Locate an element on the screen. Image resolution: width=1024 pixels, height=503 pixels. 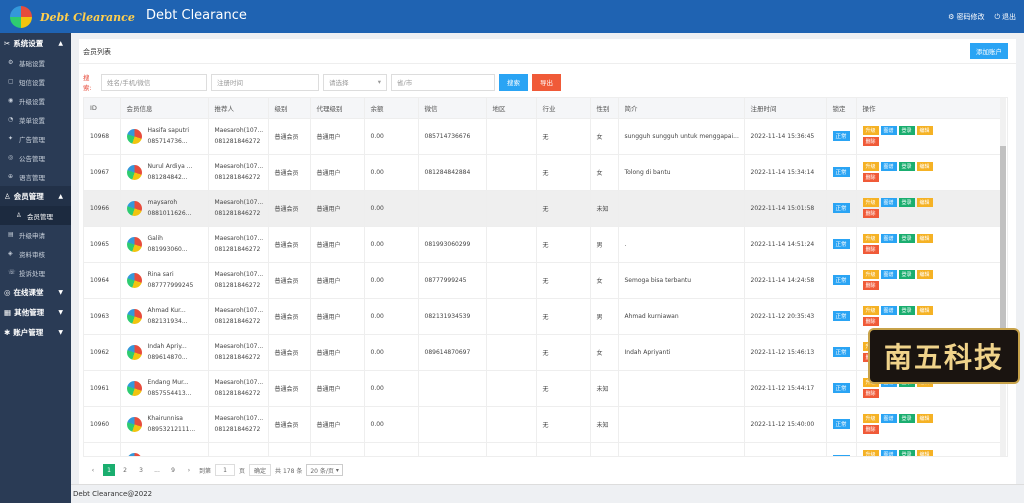
sidebar-item-ads: ✦ 广告管理 is located at coordinates (35, 138).